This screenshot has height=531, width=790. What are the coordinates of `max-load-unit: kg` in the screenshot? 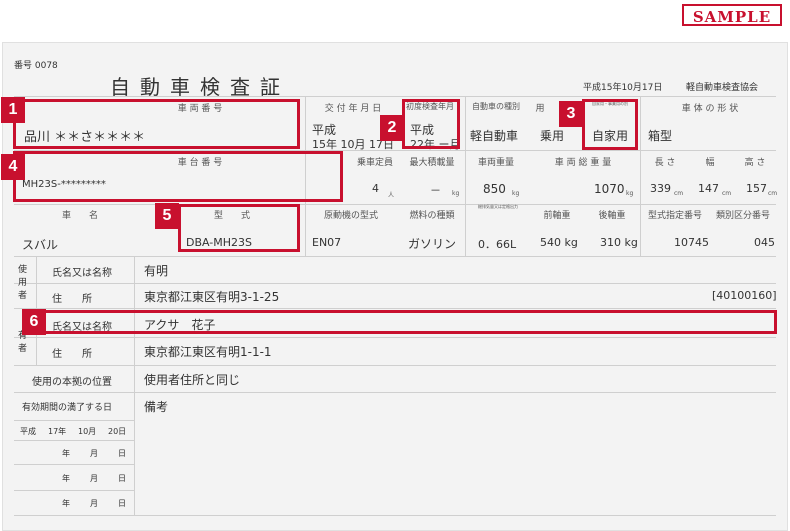 It's located at (456, 193).